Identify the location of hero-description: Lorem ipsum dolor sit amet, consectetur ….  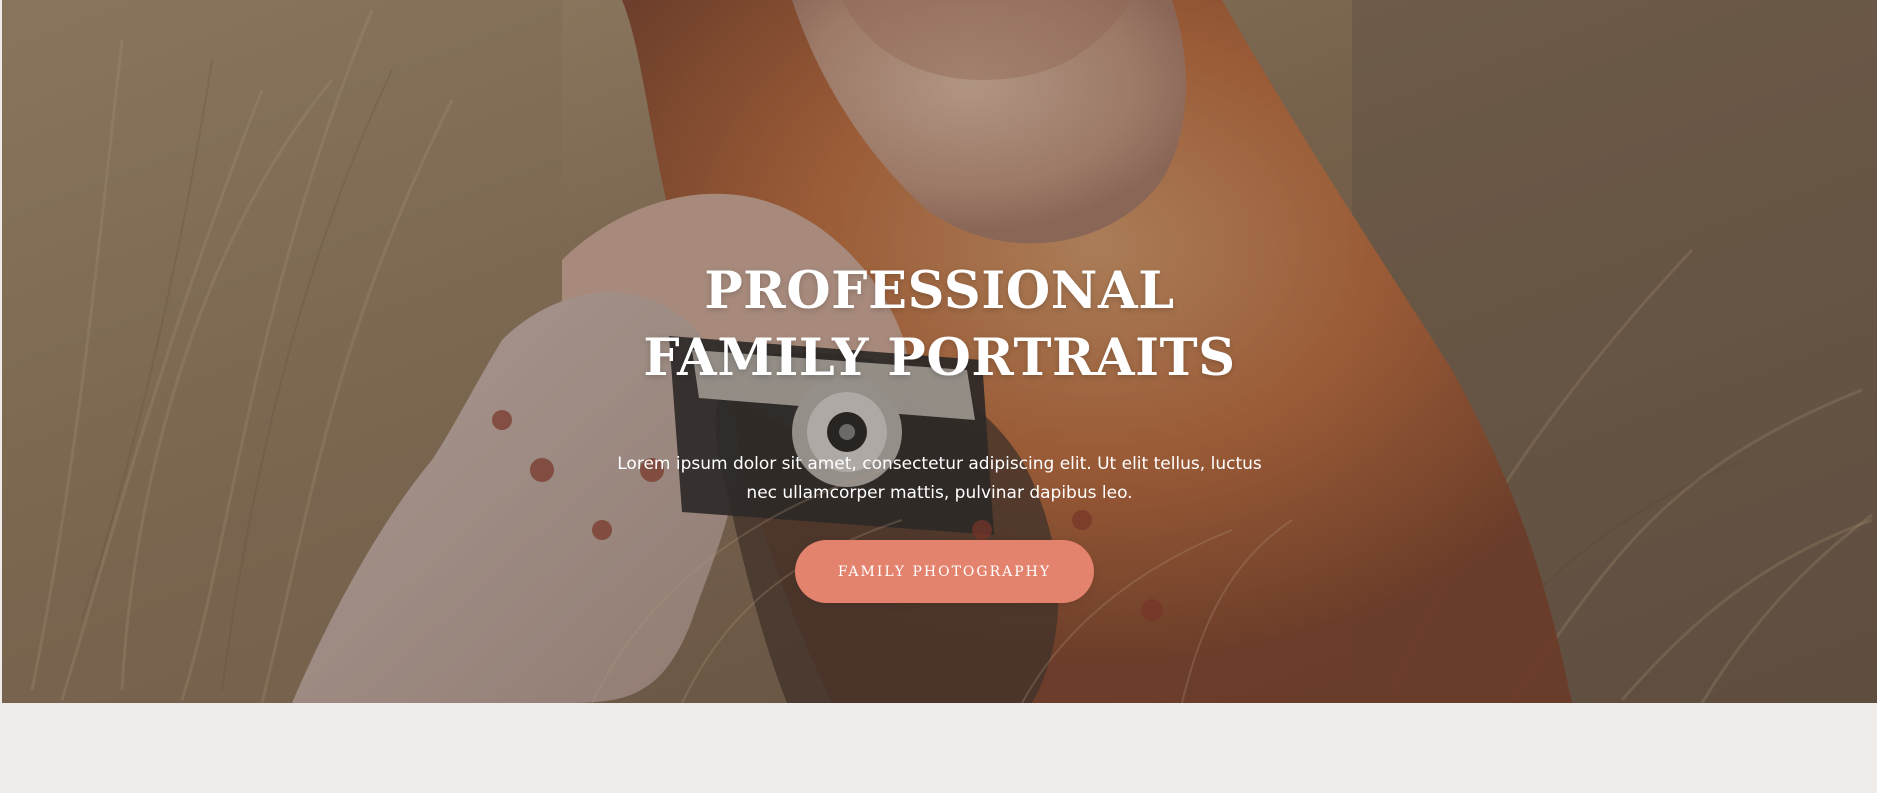
(939, 478).